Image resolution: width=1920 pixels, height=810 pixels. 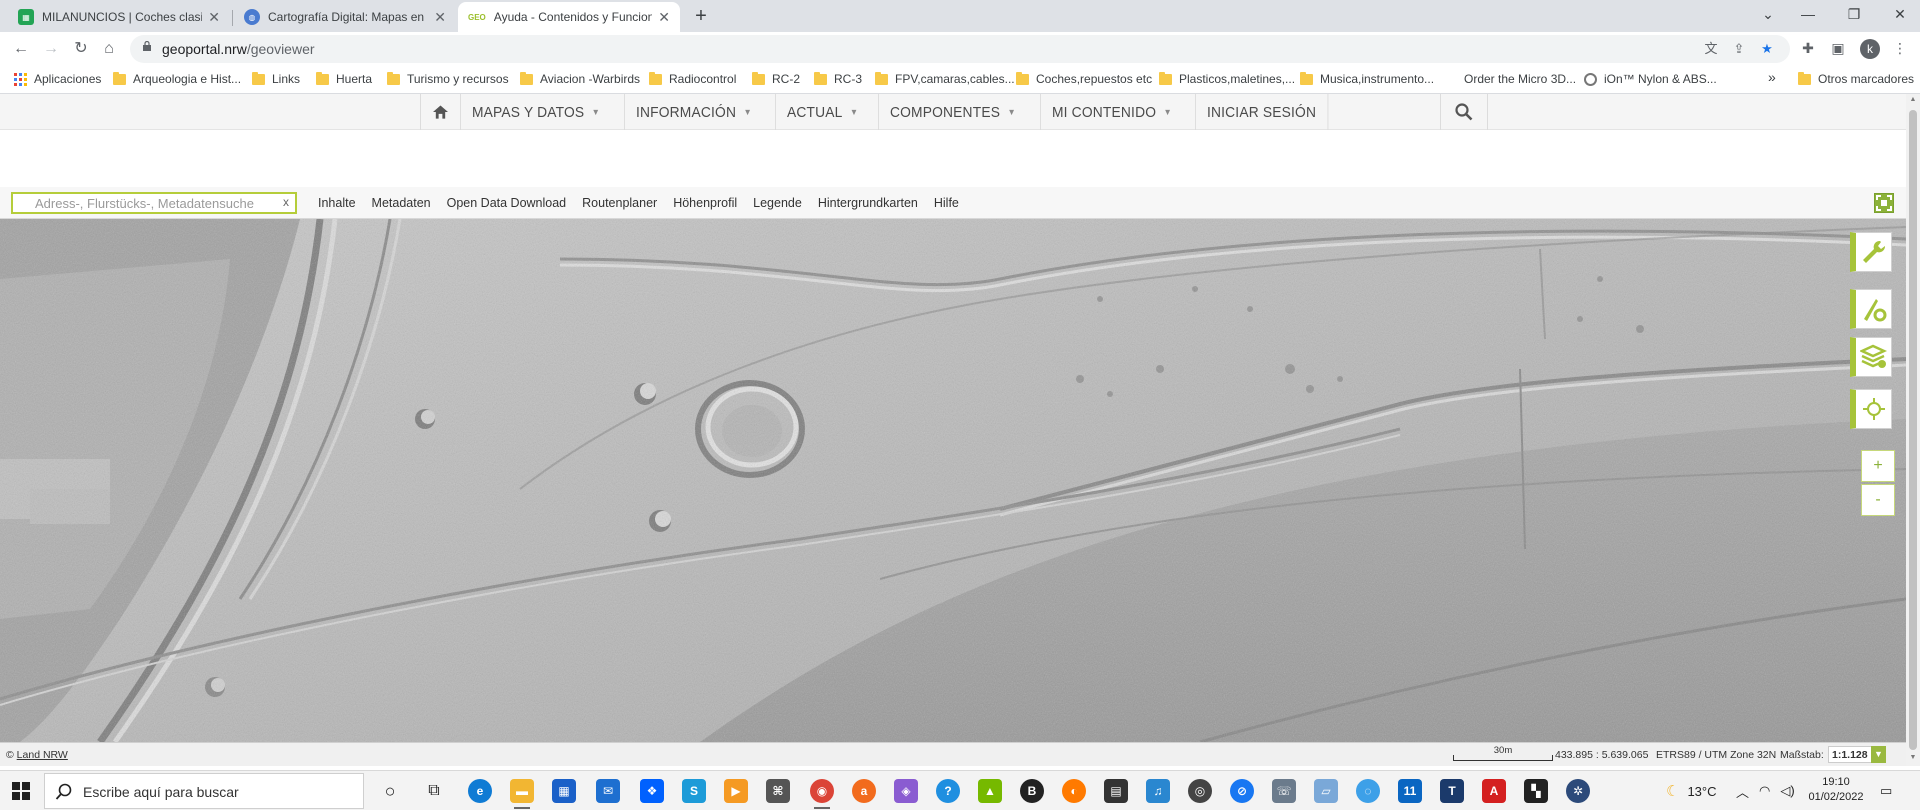 What do you see at coordinates (1838, 48) in the screenshot?
I see `side-panel-icon: ▣` at bounding box center [1838, 48].